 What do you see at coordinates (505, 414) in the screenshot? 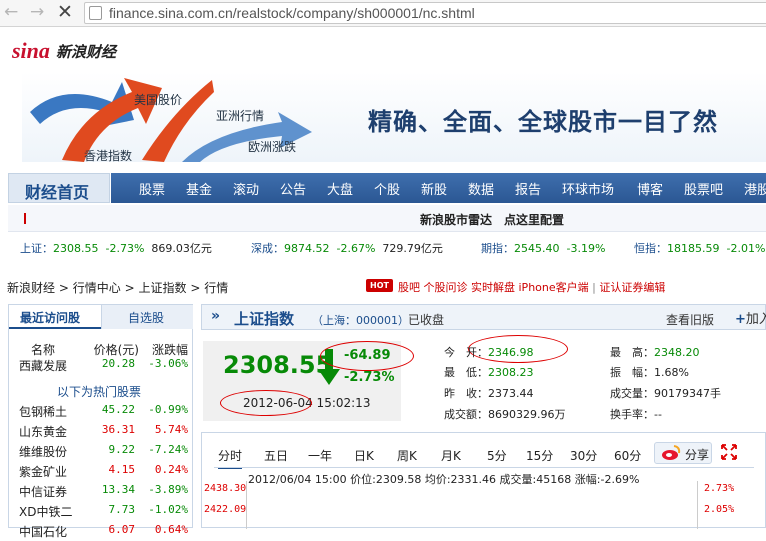
I see `quote-turnover: 成交额：8690329.96万` at bounding box center [505, 414].